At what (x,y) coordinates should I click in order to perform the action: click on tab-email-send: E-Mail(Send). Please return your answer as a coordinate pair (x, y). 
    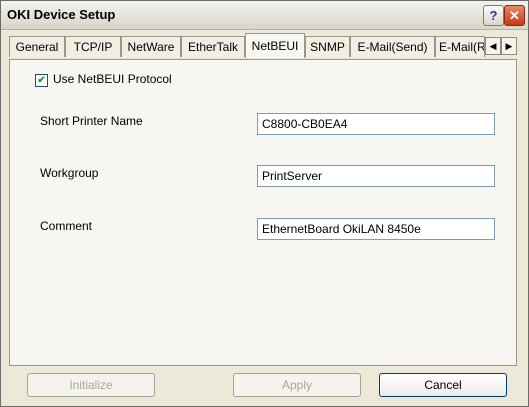
    Looking at the image, I should click on (392, 46).